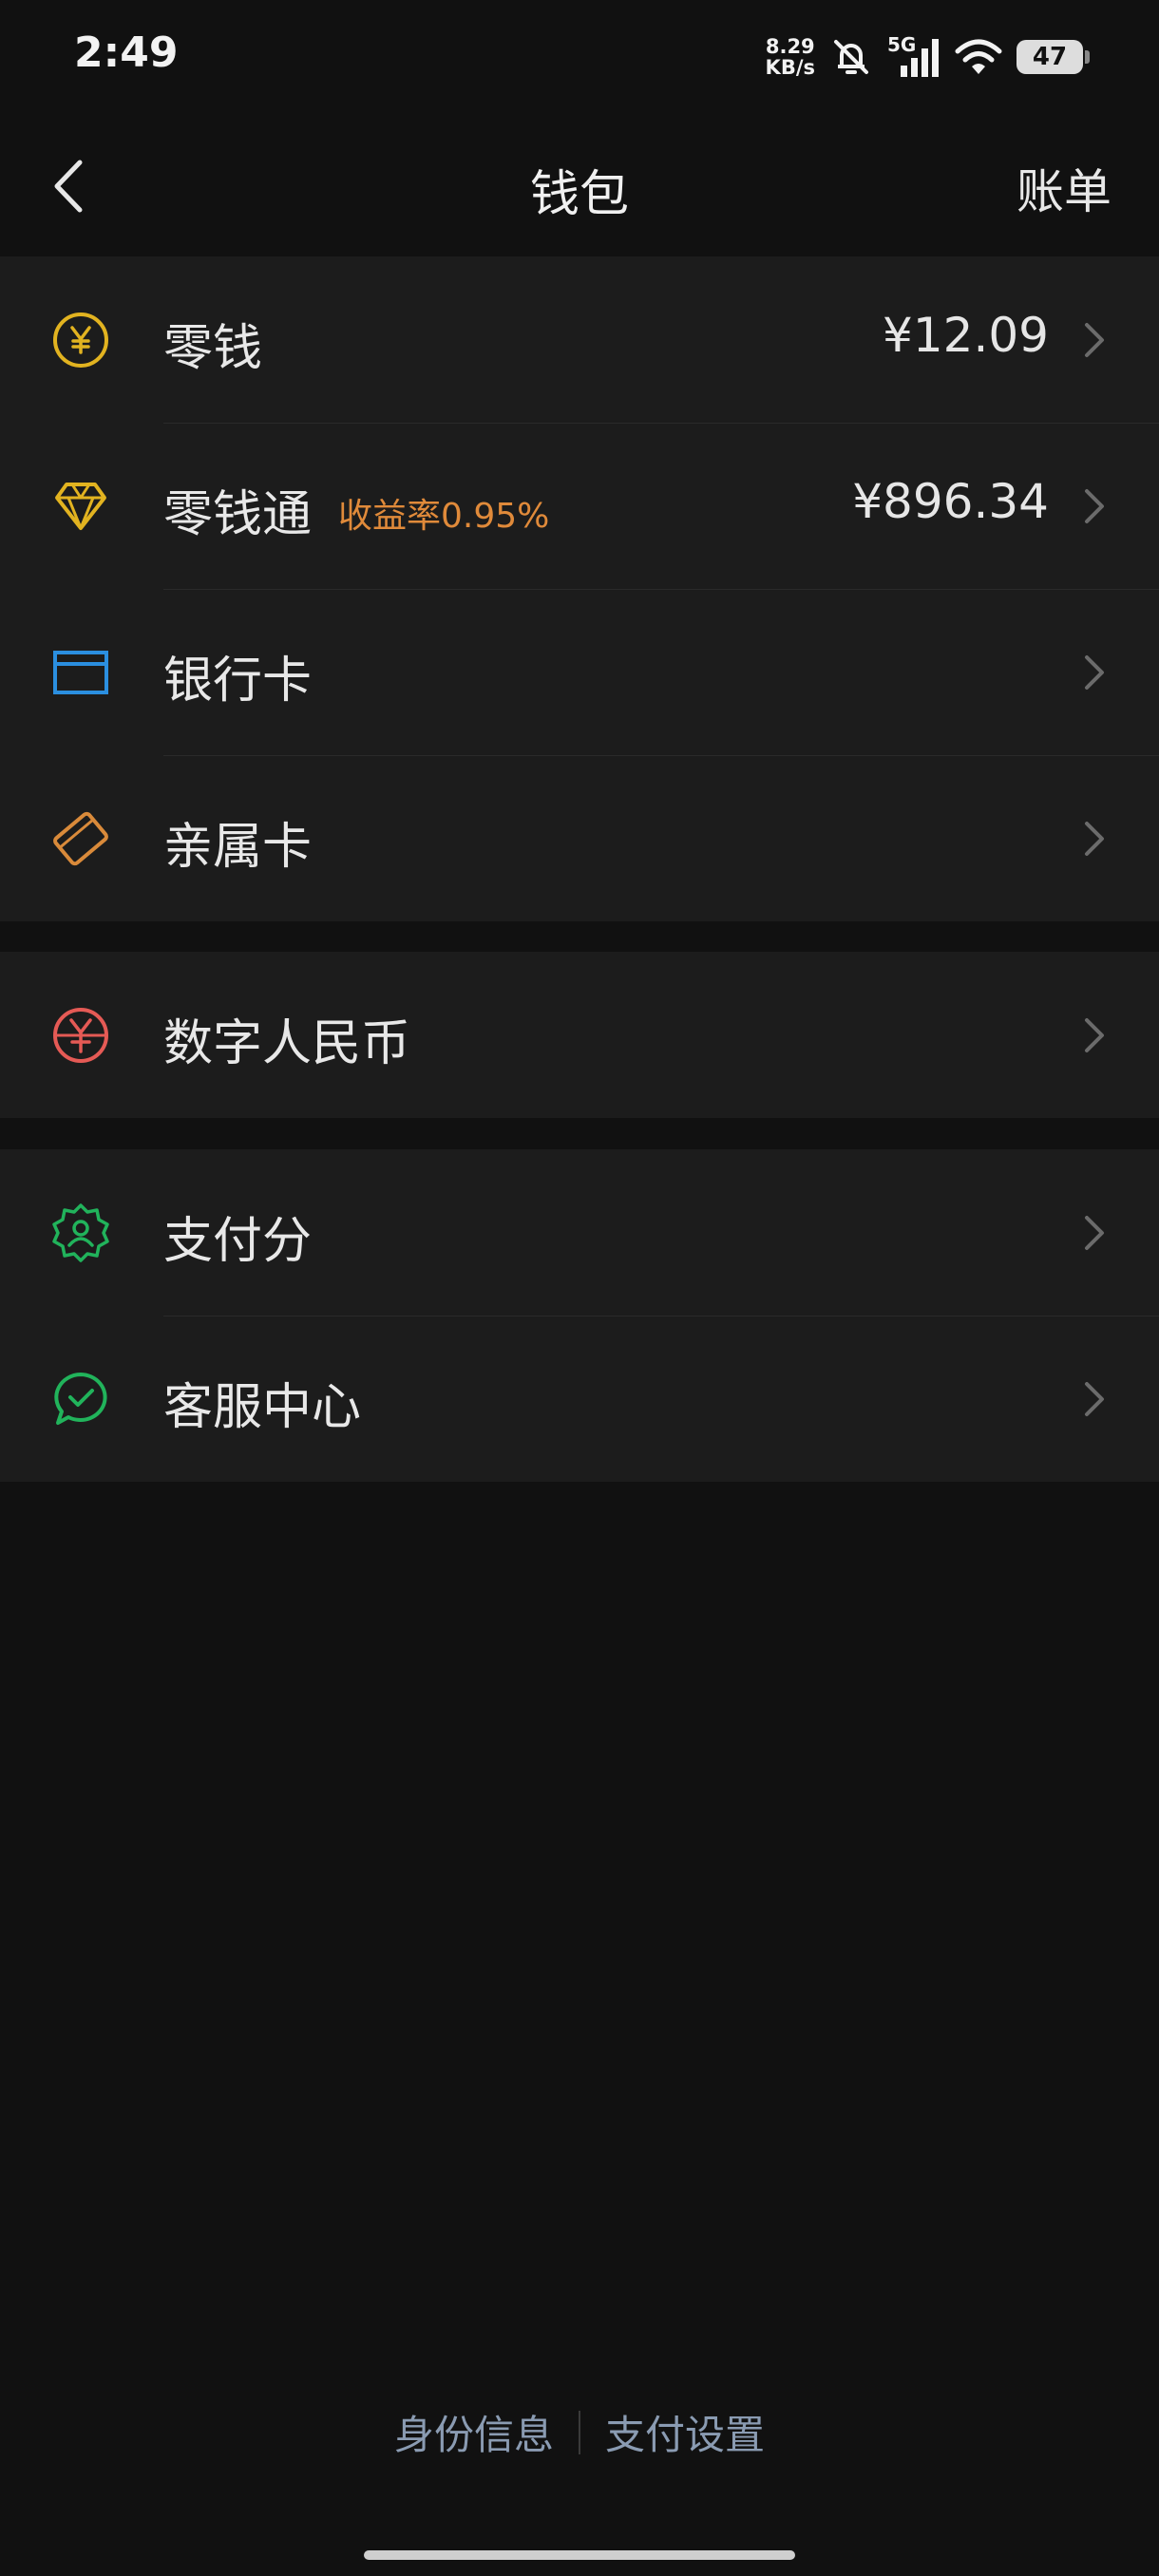 The width and height of the screenshot is (1159, 2576). I want to click on status-bar: 2:49 8.29 KB/s 5G 47, so click(579, 57).